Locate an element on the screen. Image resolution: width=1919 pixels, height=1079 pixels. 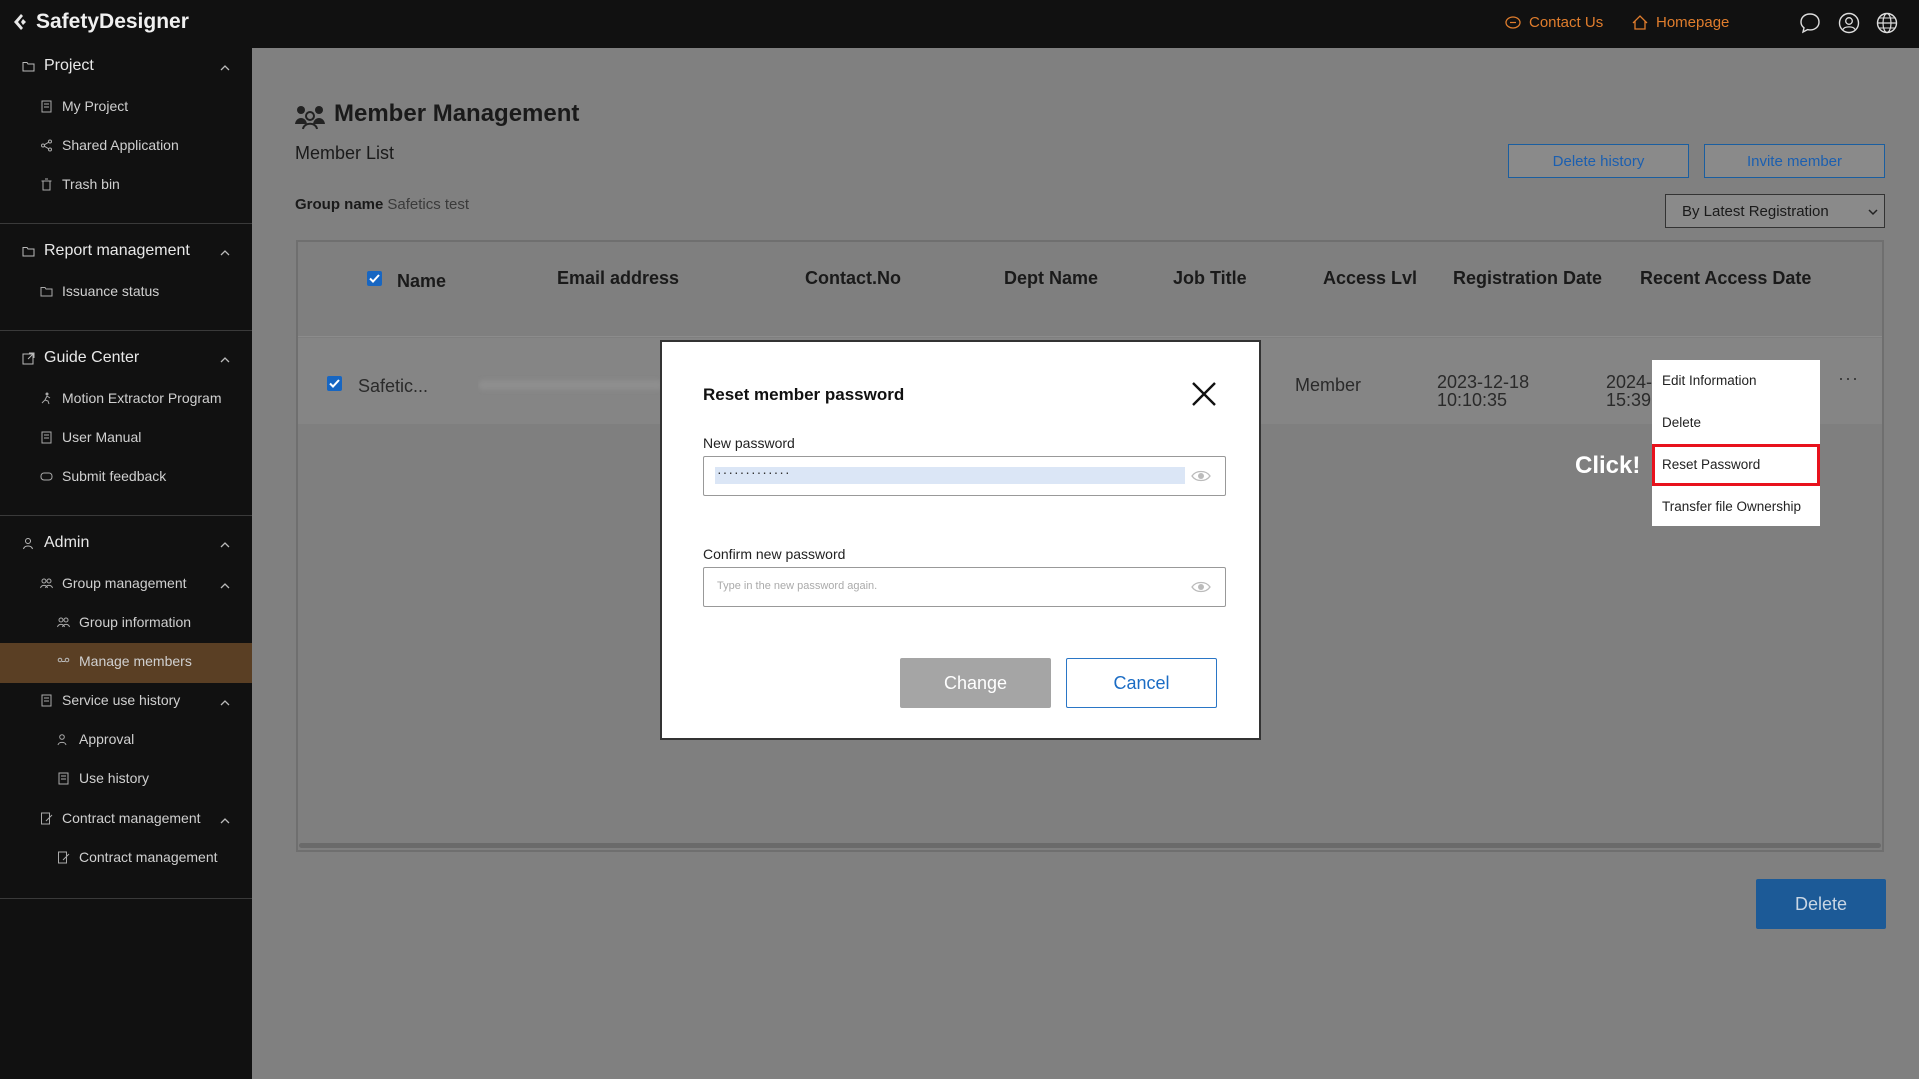
invite-member-button: Invite member is located at coordinates (1794, 161).